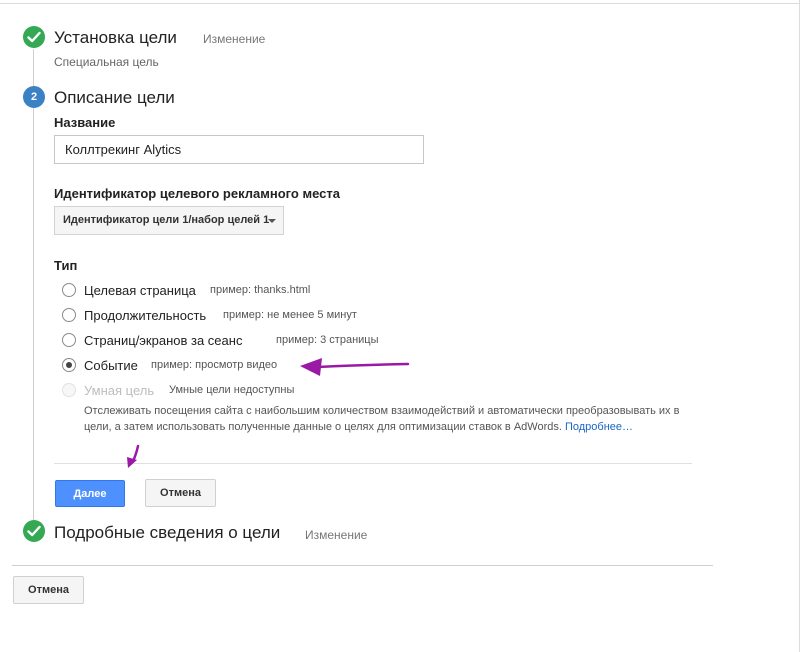 The image size is (800, 652). I want to click on arrow-to-next-icon, so click(133, 456).